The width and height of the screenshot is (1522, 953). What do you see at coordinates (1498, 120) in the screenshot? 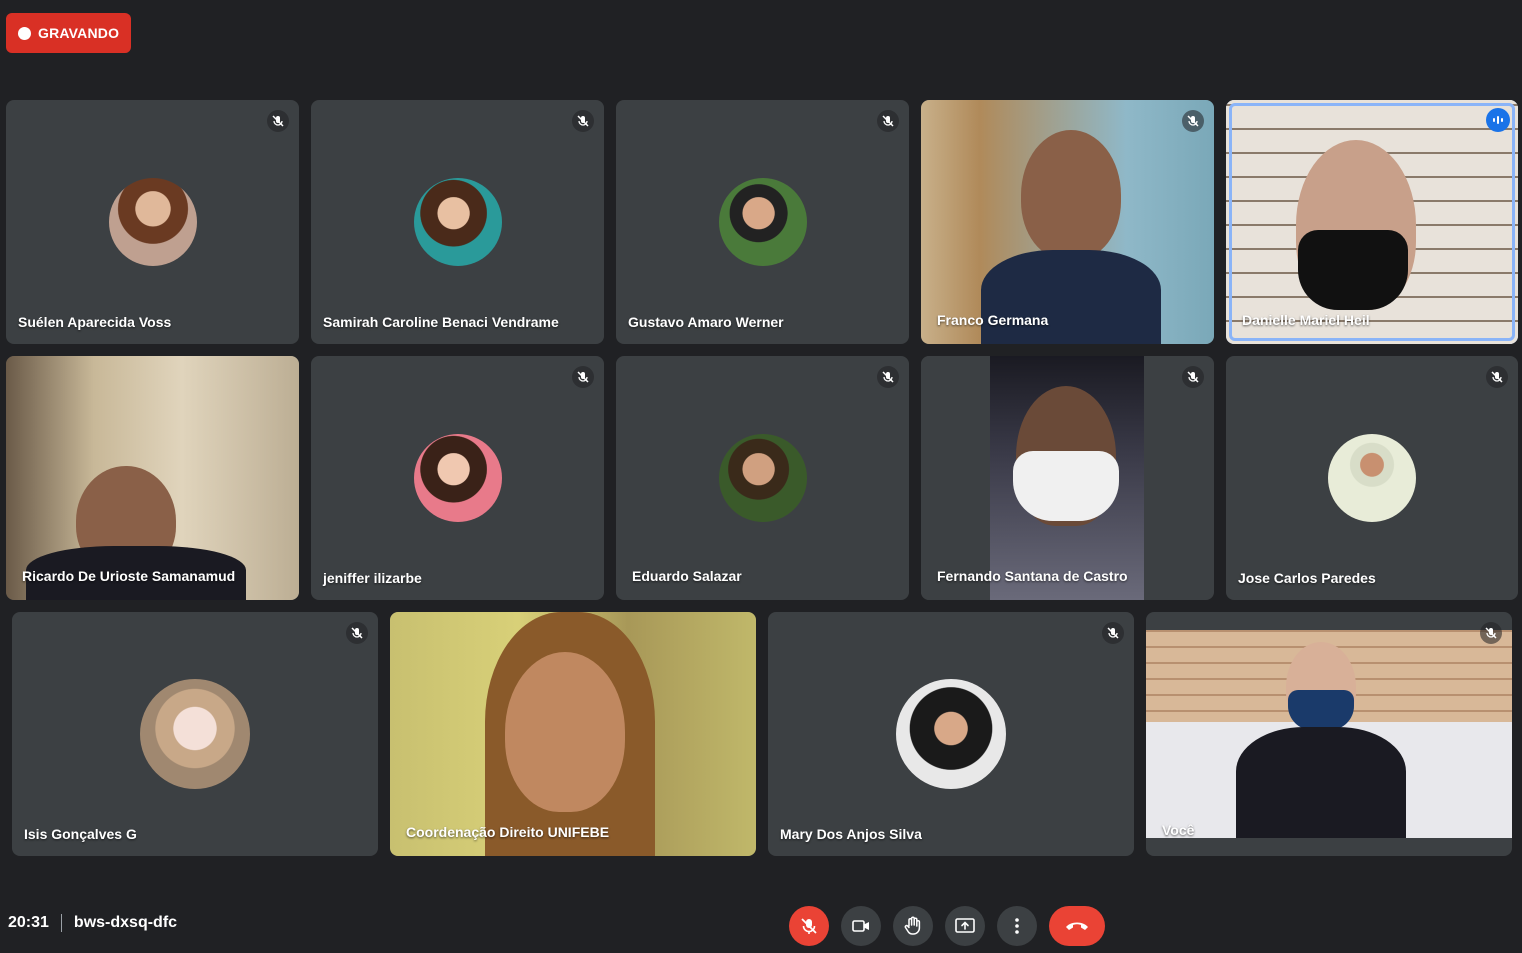
I see `speaking-indicator-icon` at bounding box center [1498, 120].